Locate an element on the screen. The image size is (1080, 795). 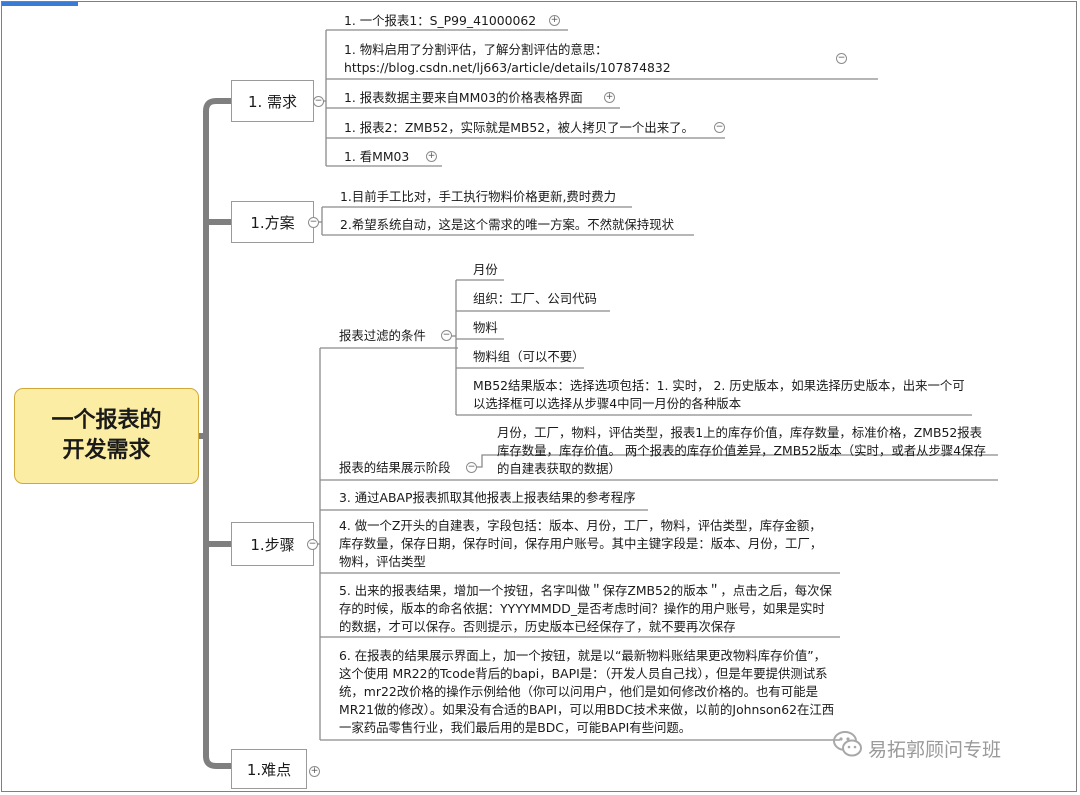
steps-filter-conditions: 报表过滤的条件 is located at coordinates (382, 336).